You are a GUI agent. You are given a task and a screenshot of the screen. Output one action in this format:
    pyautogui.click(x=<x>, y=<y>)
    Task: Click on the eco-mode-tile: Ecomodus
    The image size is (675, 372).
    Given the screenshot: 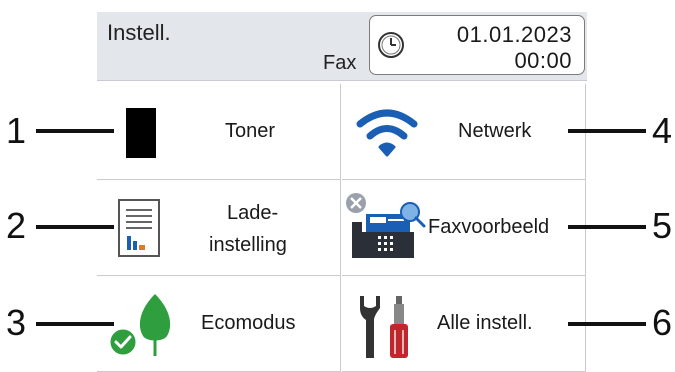 What is the action you would take?
    pyautogui.click(x=219, y=324)
    